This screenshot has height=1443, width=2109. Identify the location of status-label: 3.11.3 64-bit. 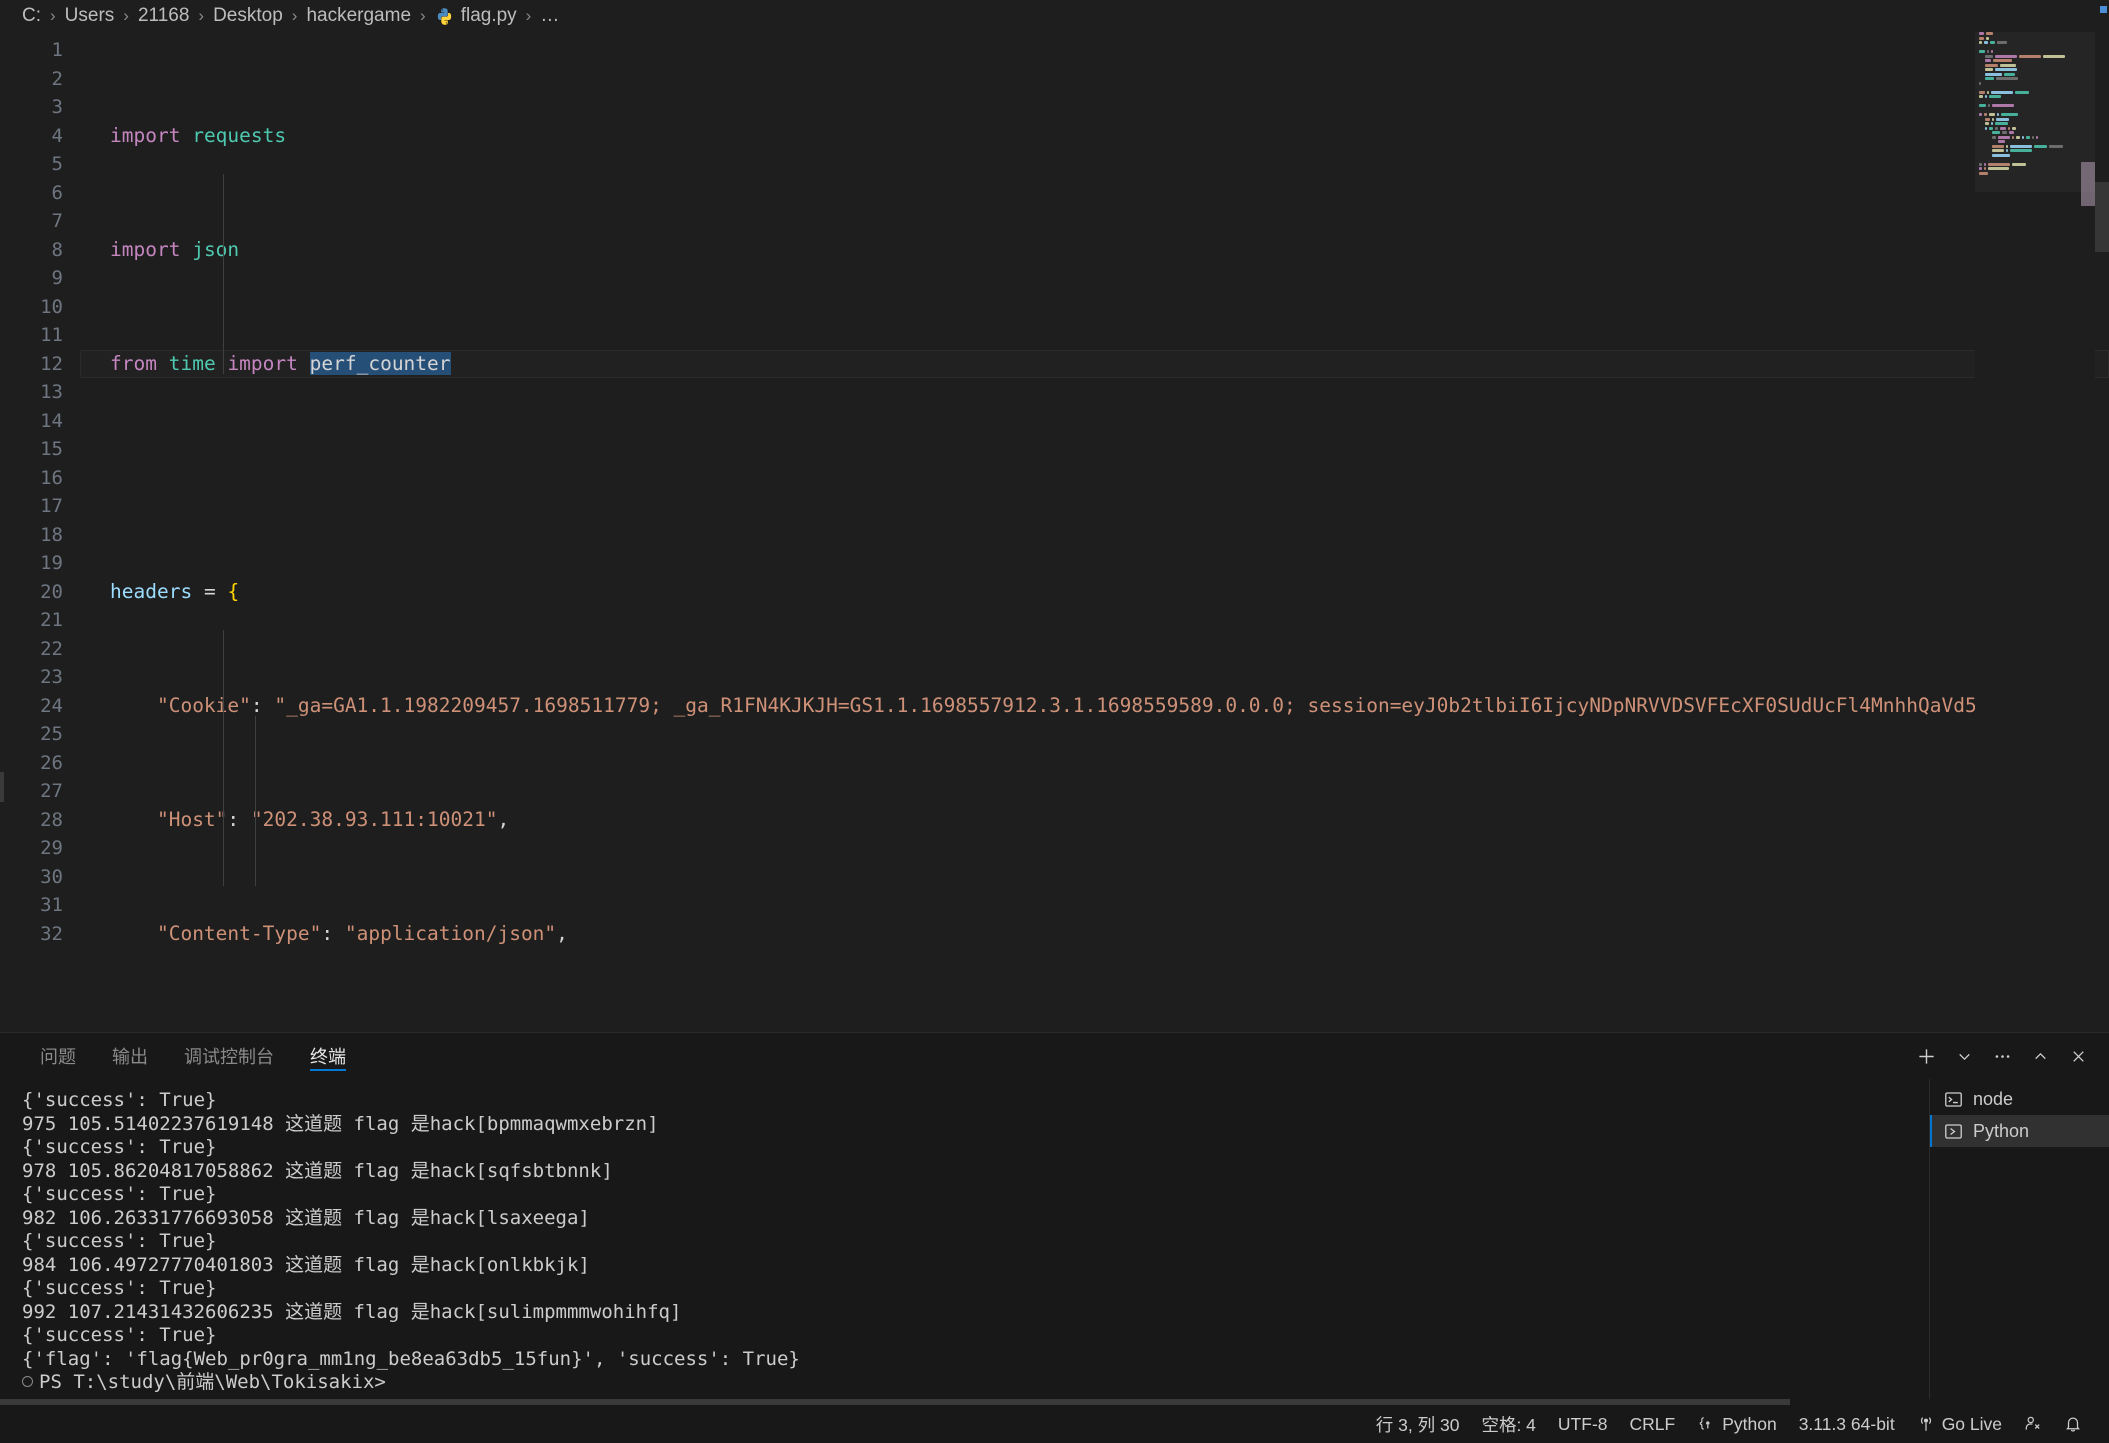
(1846, 1423).